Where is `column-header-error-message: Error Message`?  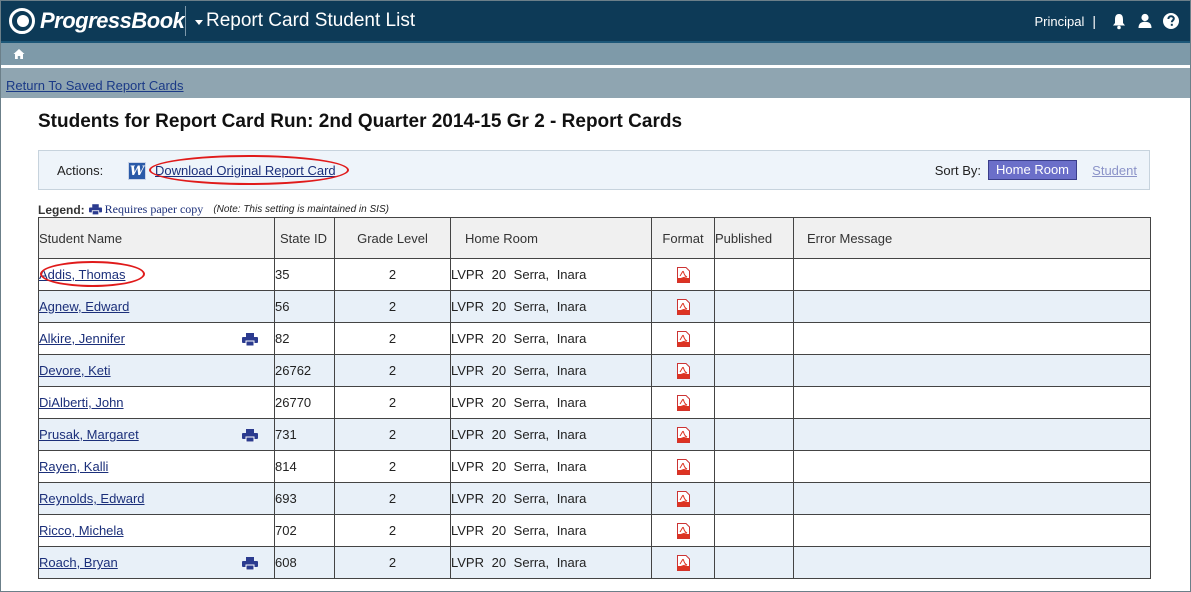 column-header-error-message: Error Message is located at coordinates (972, 238).